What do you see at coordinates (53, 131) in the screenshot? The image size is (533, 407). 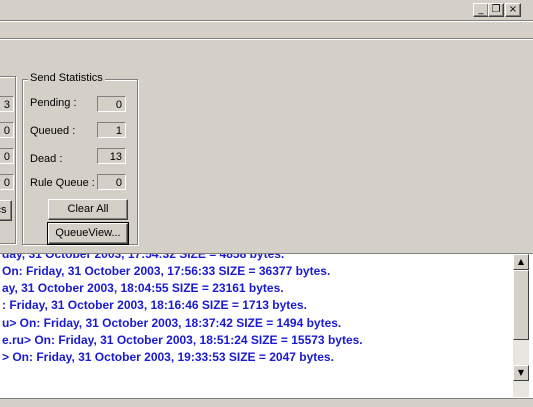 I see `queued-label: Queued :` at bounding box center [53, 131].